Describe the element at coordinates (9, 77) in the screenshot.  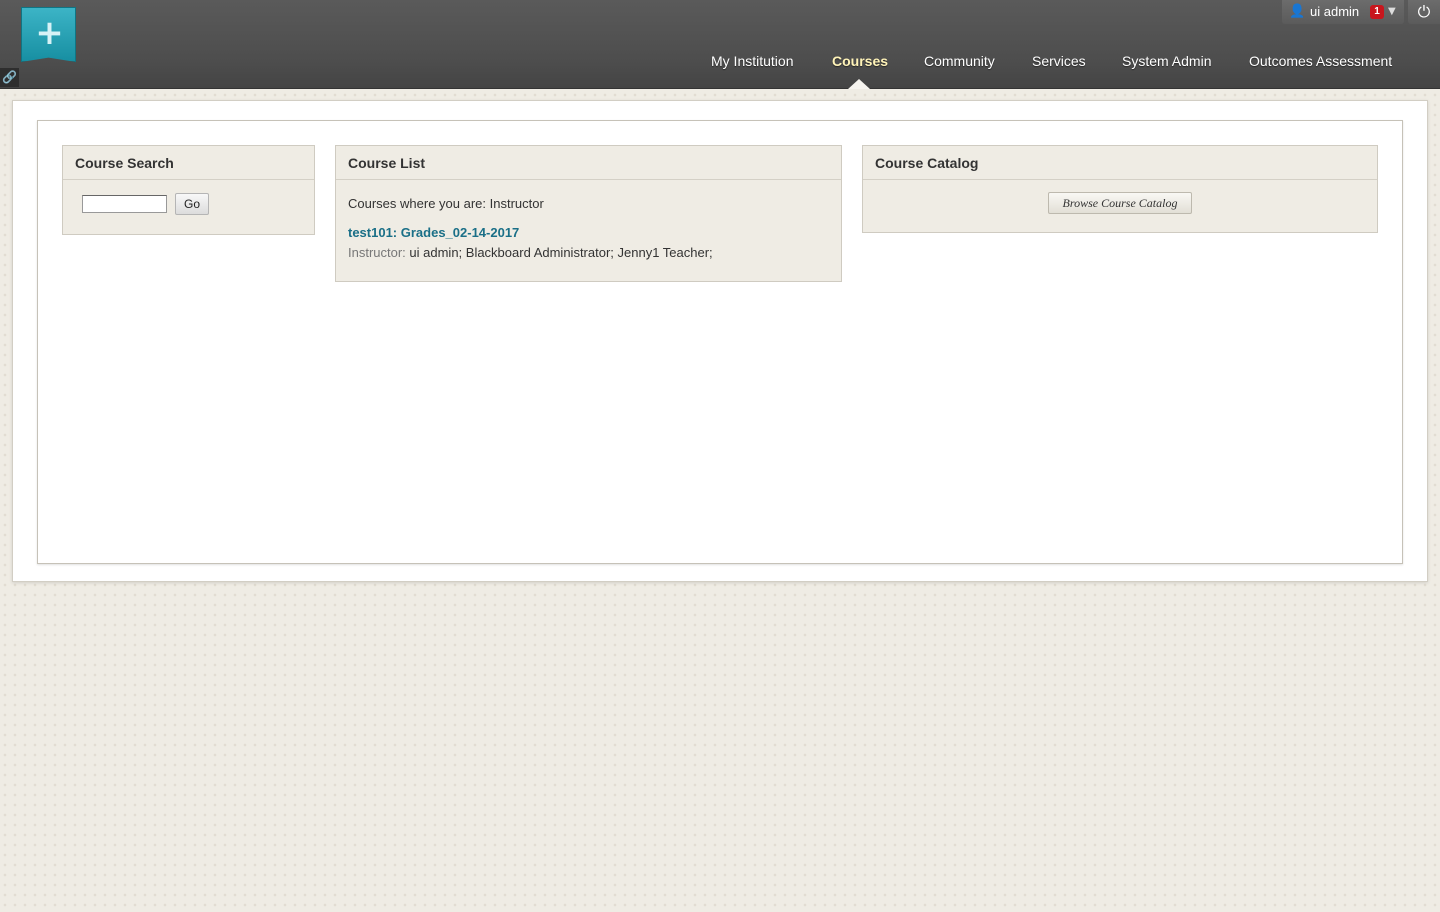
I see `link-icon: 🔗` at that location.